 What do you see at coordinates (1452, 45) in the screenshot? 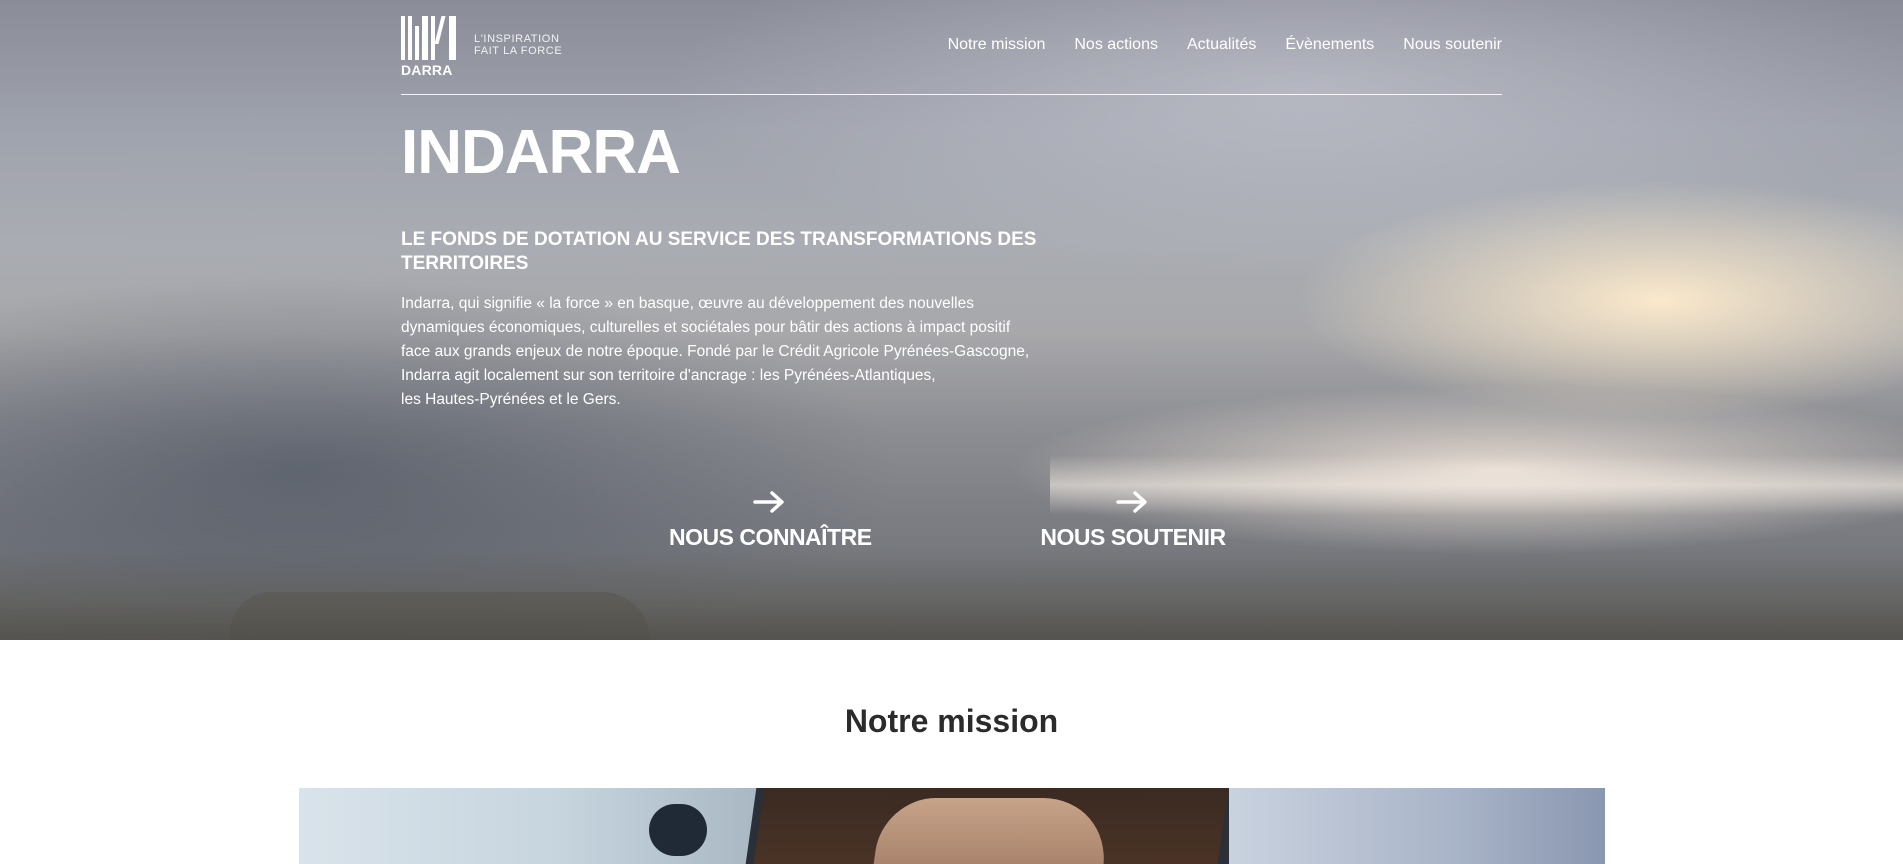
I see `nav-item-nous-soutenir: Nous soutenir` at bounding box center [1452, 45].